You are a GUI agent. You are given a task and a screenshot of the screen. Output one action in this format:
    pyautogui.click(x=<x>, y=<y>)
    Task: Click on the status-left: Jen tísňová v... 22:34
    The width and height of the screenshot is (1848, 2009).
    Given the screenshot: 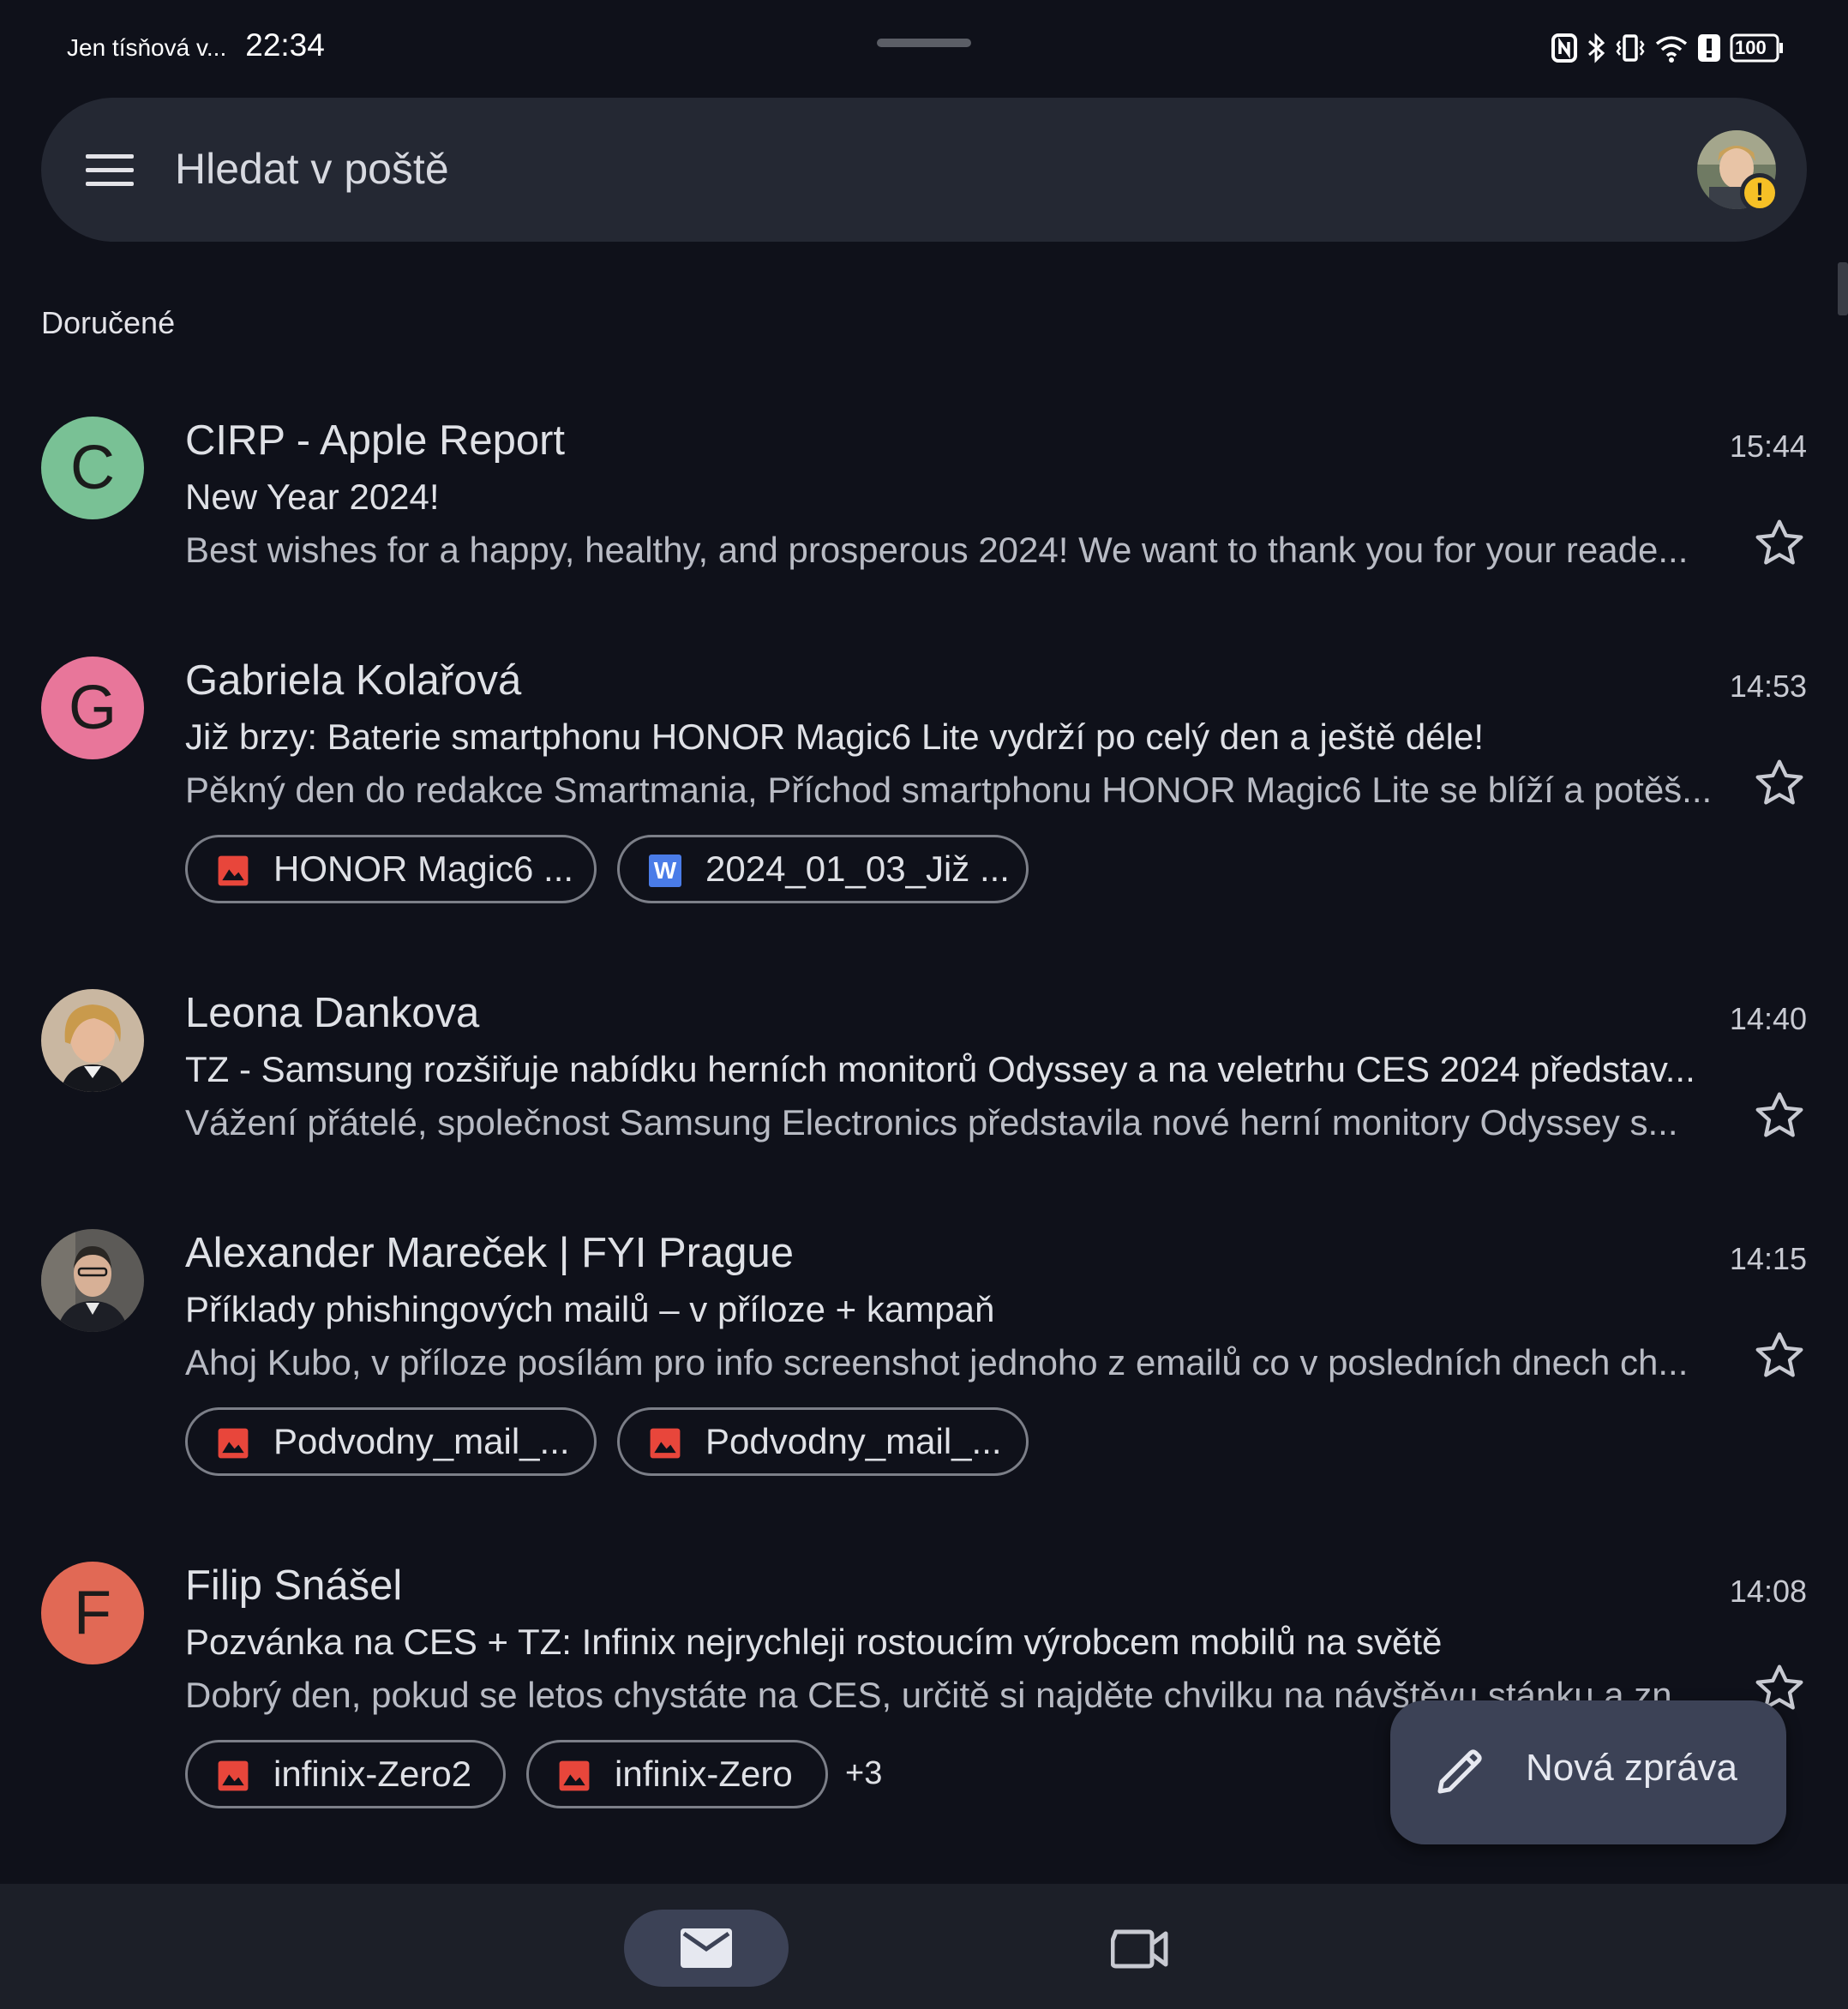 What is the action you would take?
    pyautogui.click(x=196, y=45)
    